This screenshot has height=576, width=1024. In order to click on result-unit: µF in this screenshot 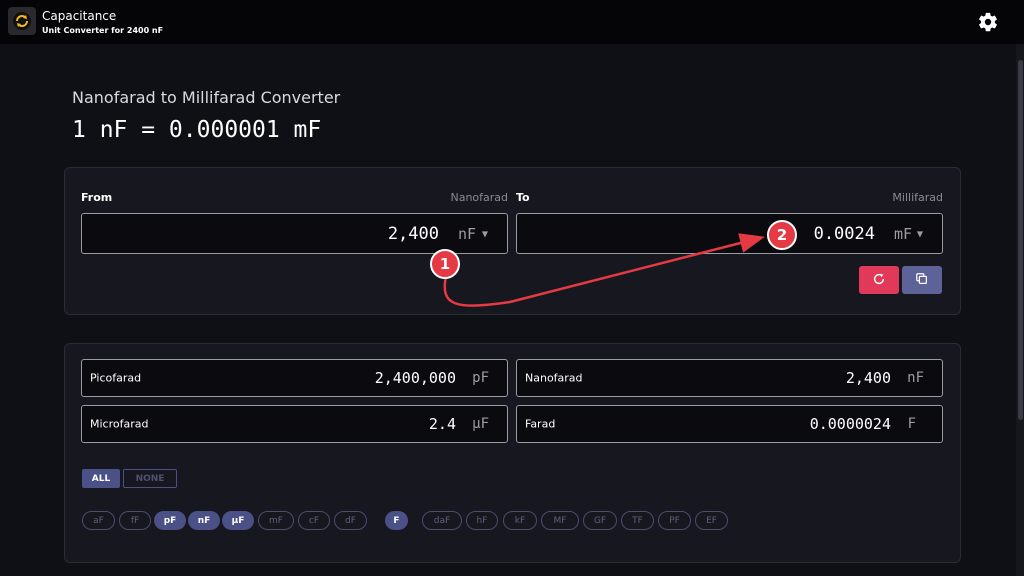, I will do `click(480, 424)`.